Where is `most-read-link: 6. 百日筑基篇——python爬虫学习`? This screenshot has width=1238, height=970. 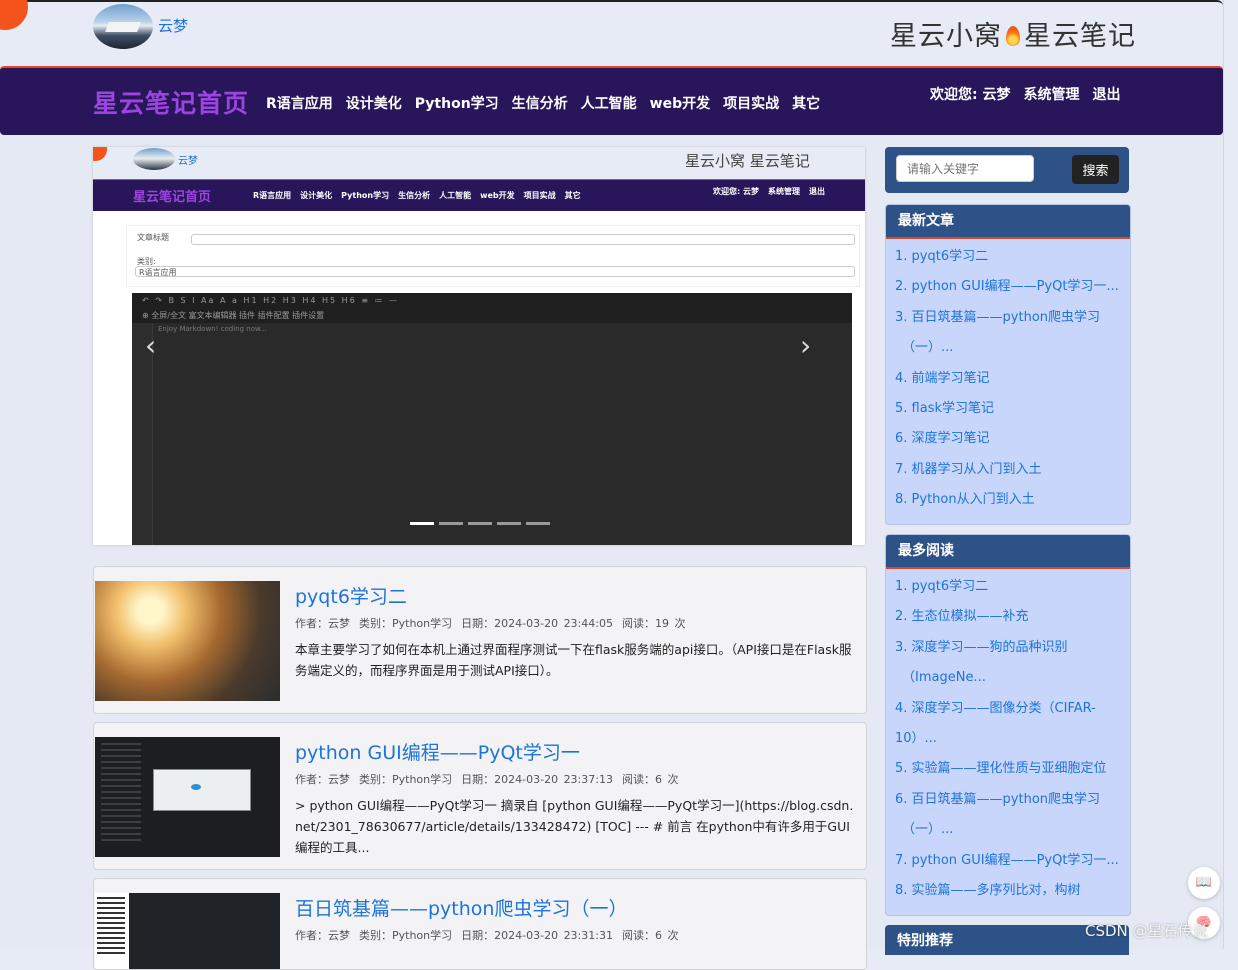
most-read-link: 6. 百日筑基篇——python爬虫学习 is located at coordinates (1008, 800).